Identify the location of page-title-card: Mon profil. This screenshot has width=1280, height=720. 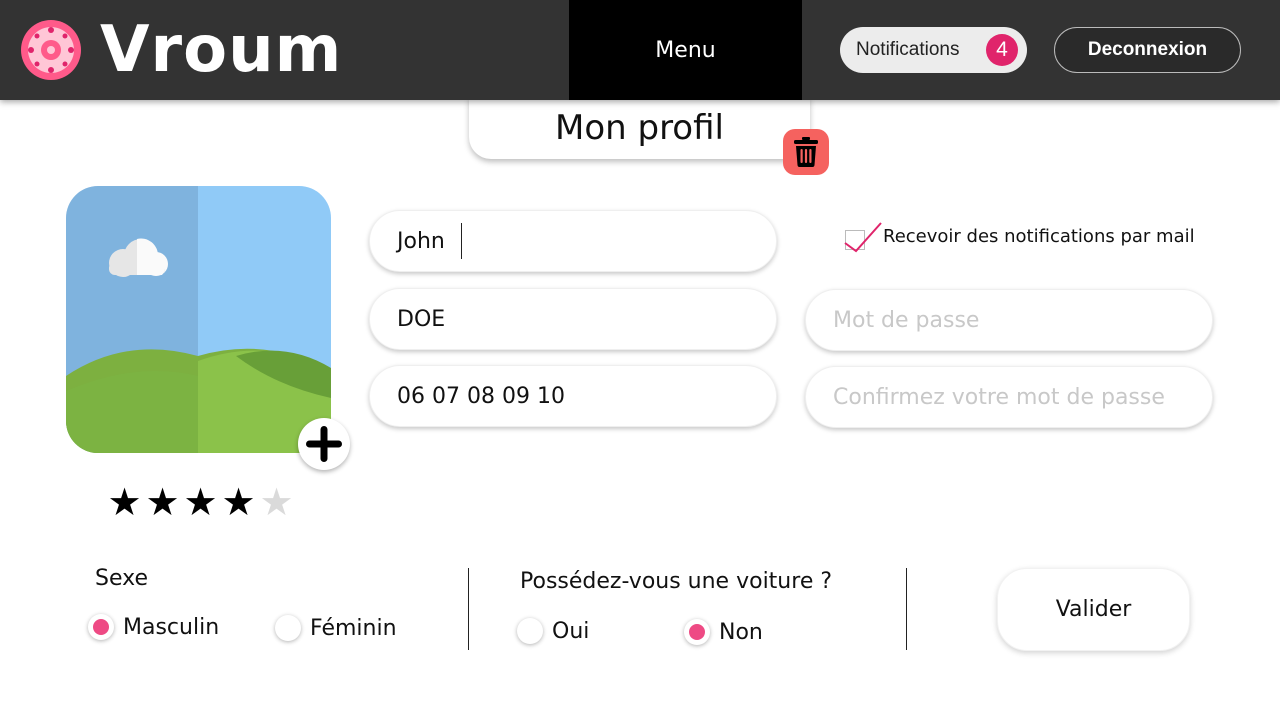
(639, 127).